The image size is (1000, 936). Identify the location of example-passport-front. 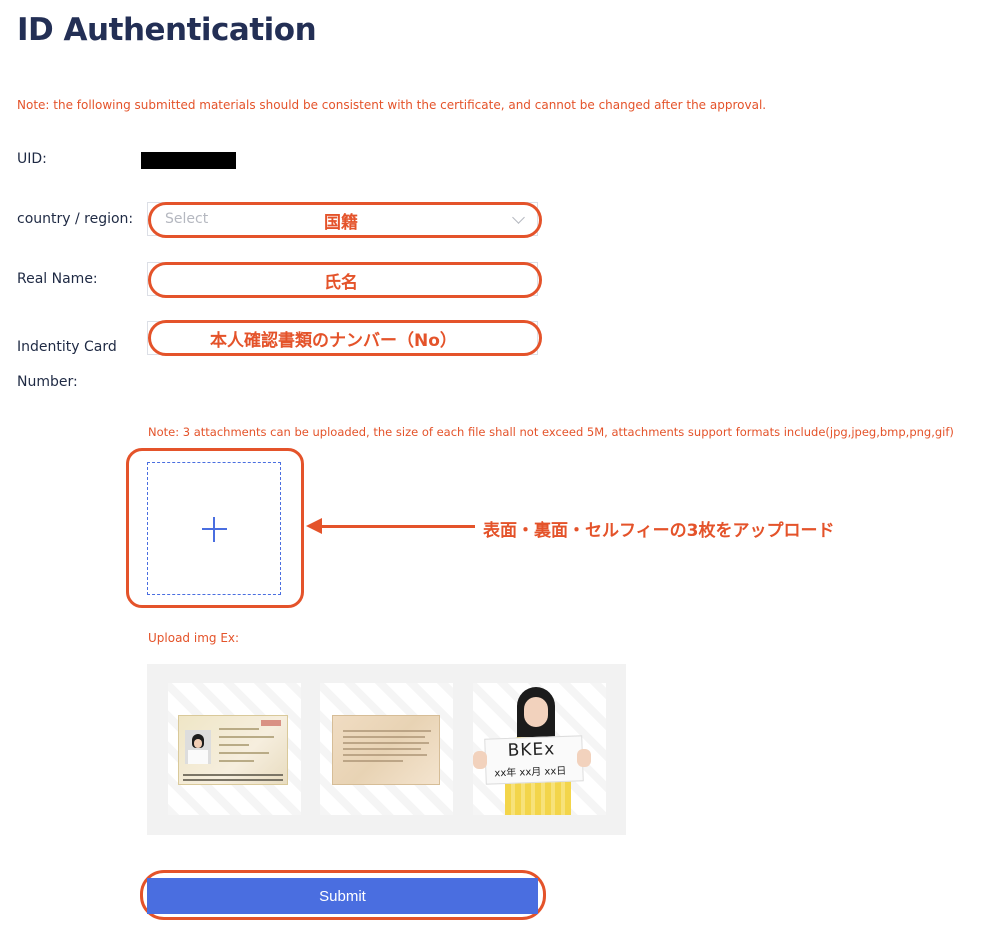
(234, 749).